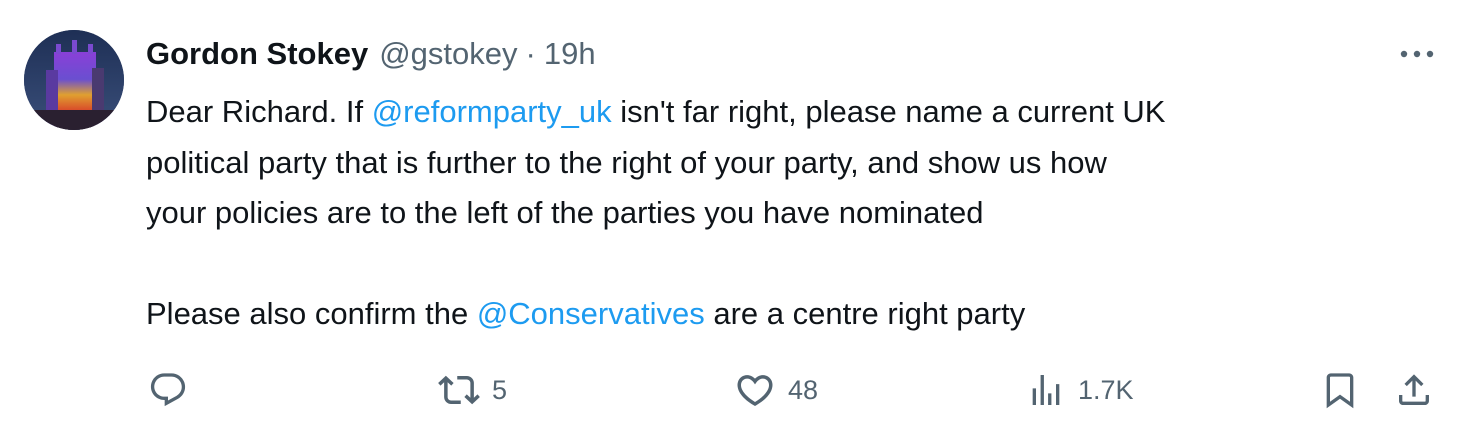  I want to click on action-bar: 5 48 1.7K, so click(735, 390).